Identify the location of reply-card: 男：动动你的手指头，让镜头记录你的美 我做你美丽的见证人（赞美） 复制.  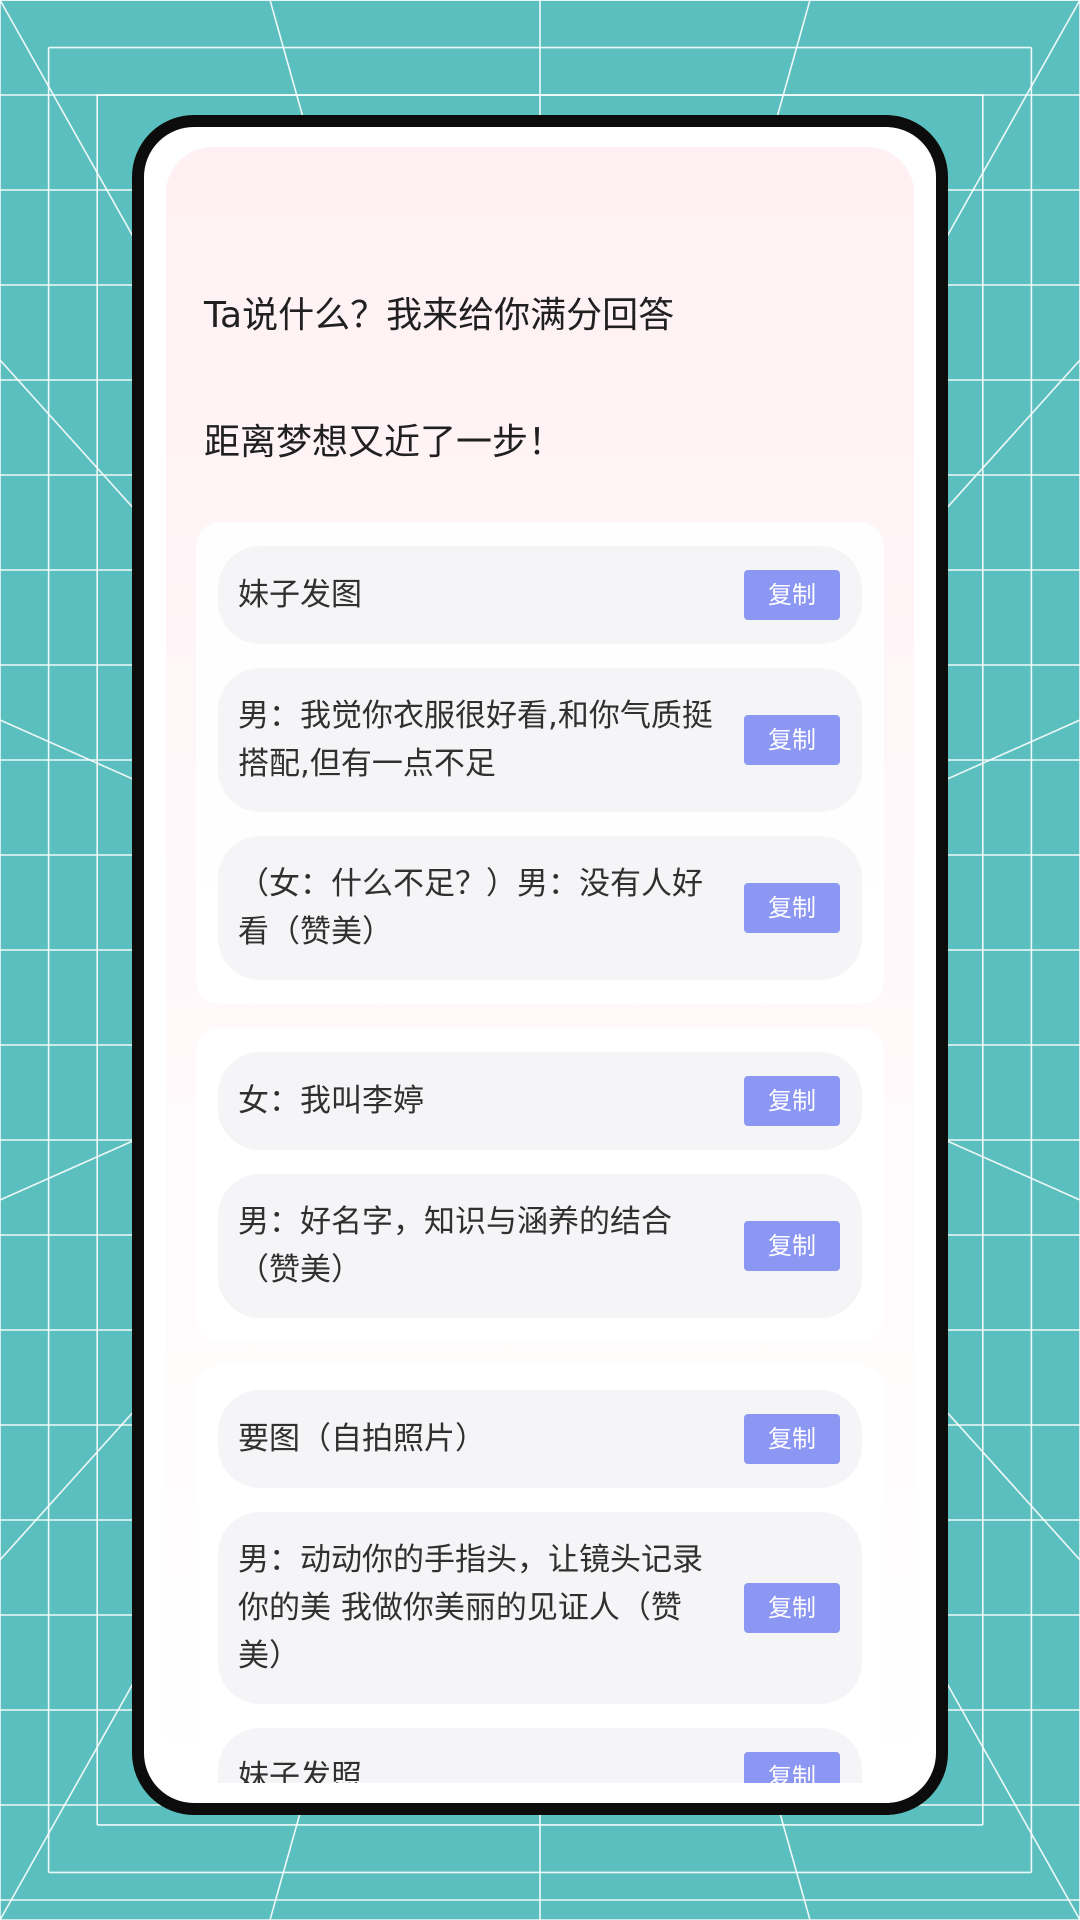
(540, 1608).